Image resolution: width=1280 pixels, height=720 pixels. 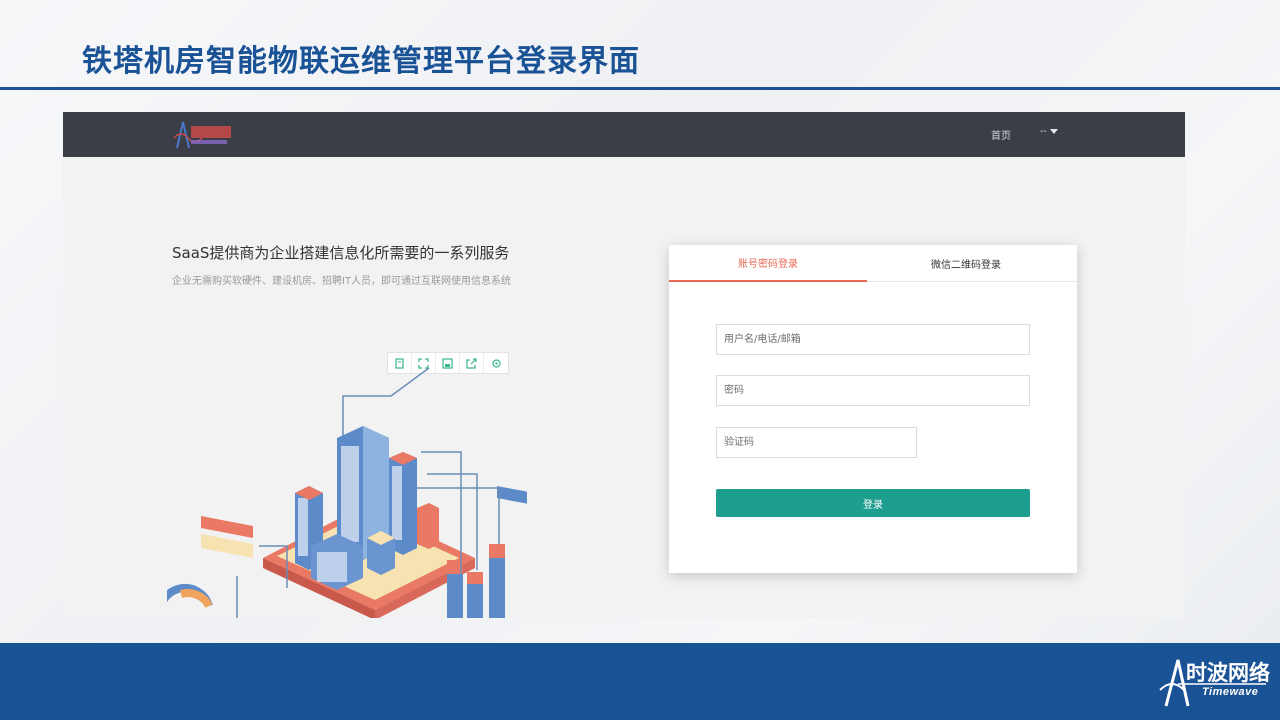 What do you see at coordinates (873, 390) in the screenshot?
I see `password-input` at bounding box center [873, 390].